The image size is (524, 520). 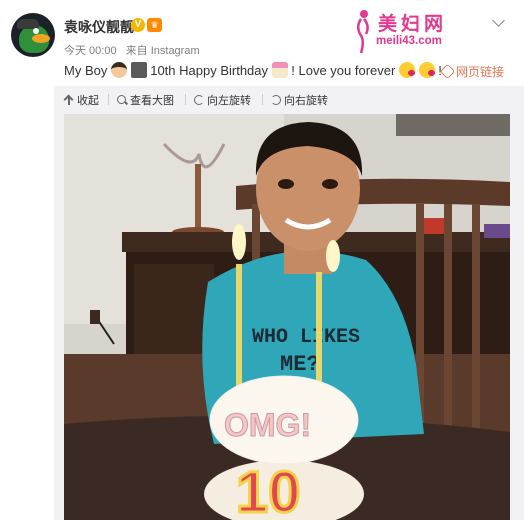 What do you see at coordinates (363, 32) in the screenshot?
I see `woman-figure-icon` at bounding box center [363, 32].